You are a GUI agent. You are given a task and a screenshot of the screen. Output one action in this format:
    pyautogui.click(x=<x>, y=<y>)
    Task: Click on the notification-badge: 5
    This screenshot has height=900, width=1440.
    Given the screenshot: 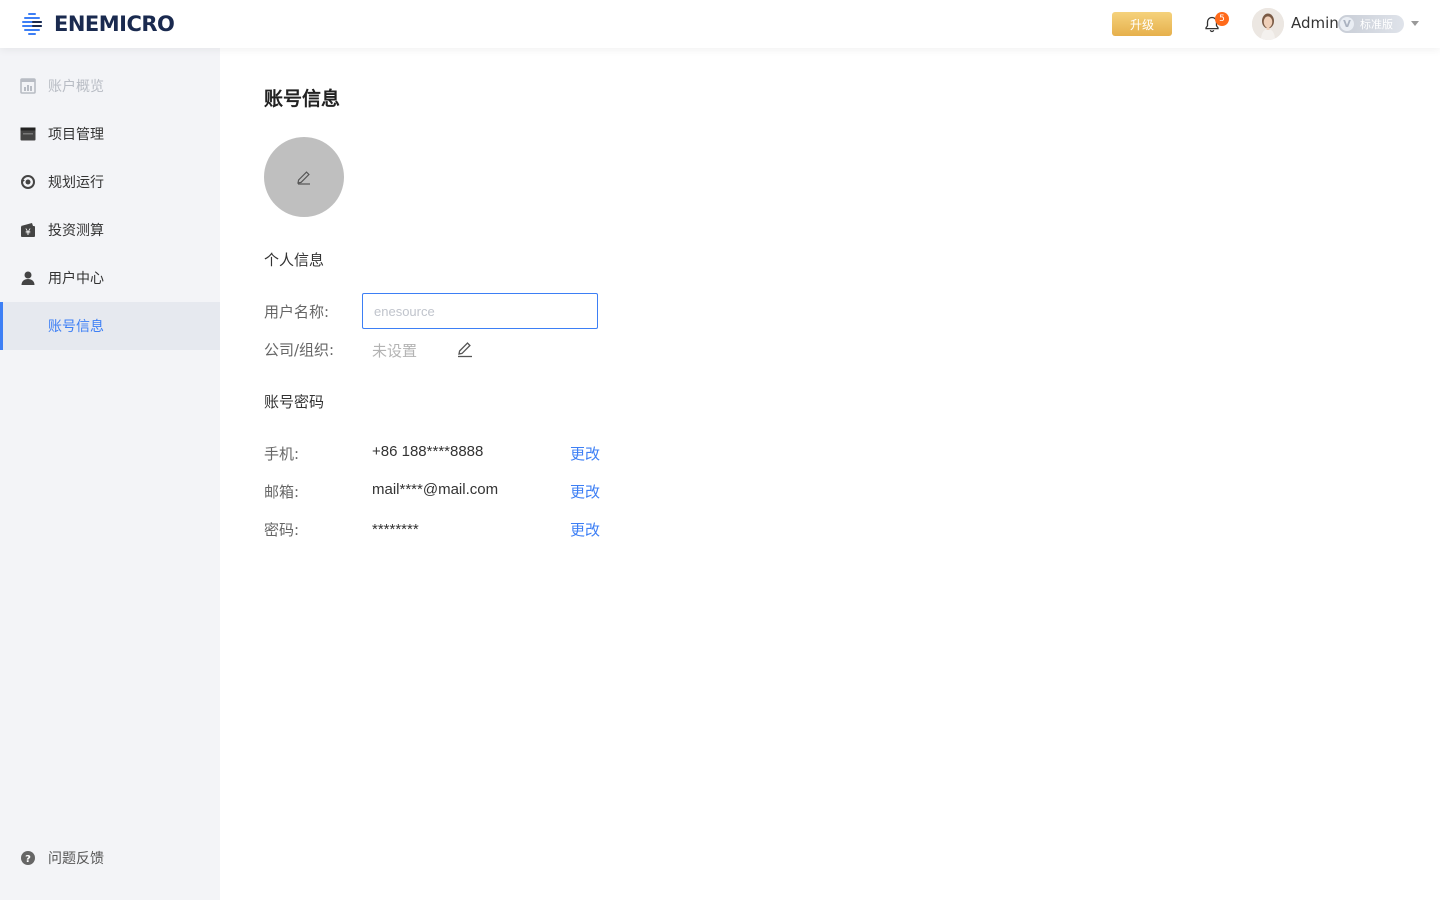 What is the action you would take?
    pyautogui.click(x=1222, y=19)
    